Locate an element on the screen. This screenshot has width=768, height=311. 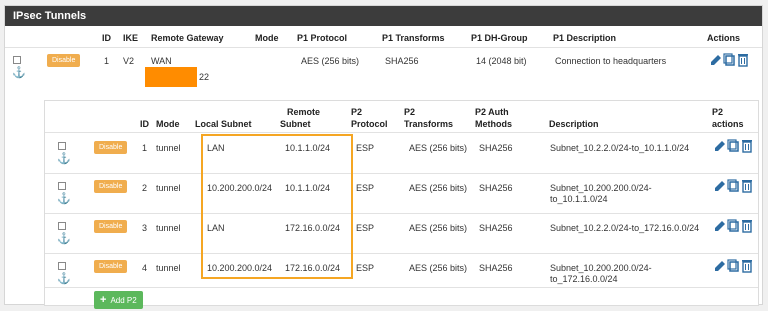
p2-col-mode-header: Mode is located at coordinates (168, 124).